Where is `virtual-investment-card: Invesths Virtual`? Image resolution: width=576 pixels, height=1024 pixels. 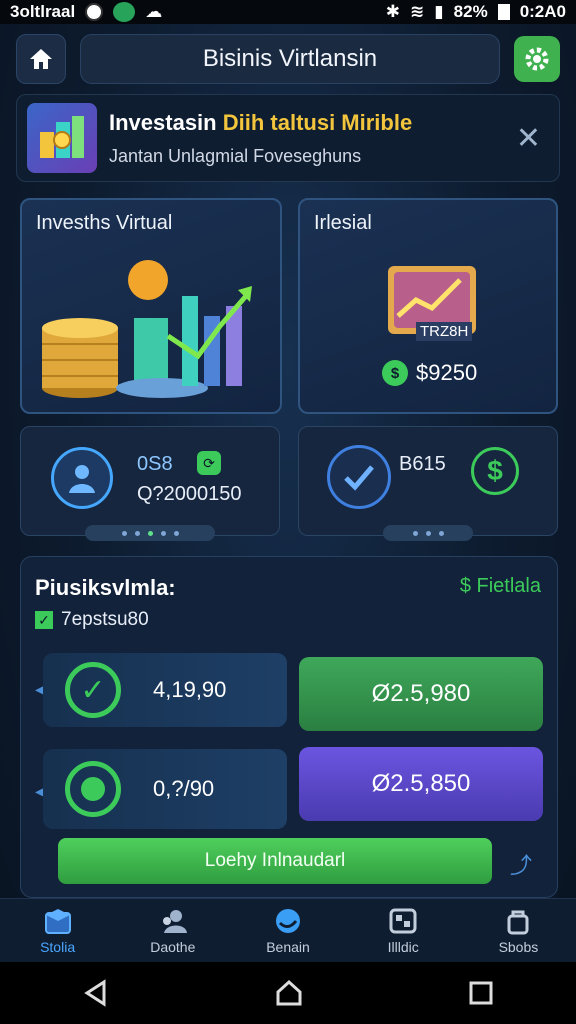 virtual-investment-card: Invesths Virtual is located at coordinates (151, 306).